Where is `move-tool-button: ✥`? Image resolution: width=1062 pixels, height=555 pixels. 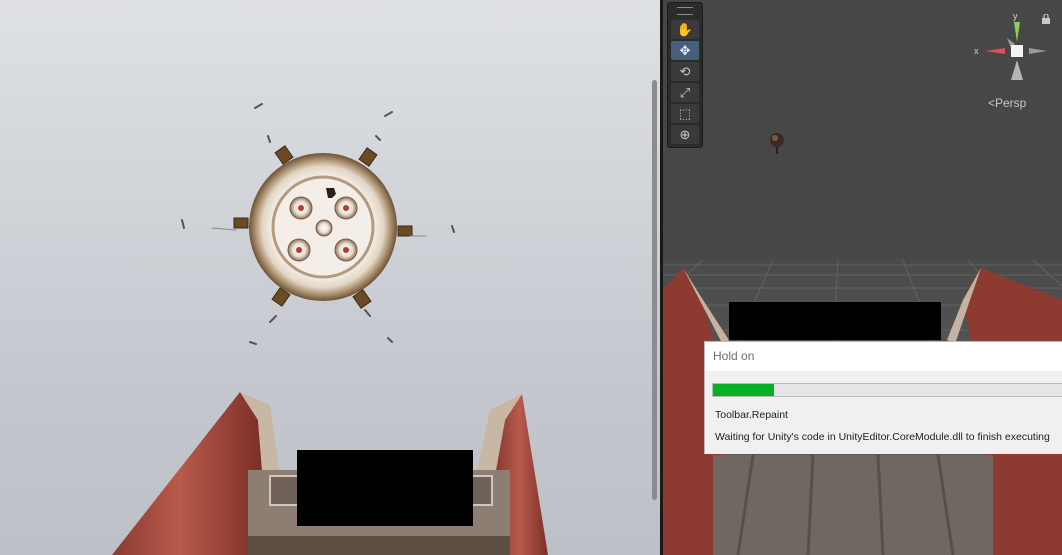 move-tool-button: ✥ is located at coordinates (685, 50).